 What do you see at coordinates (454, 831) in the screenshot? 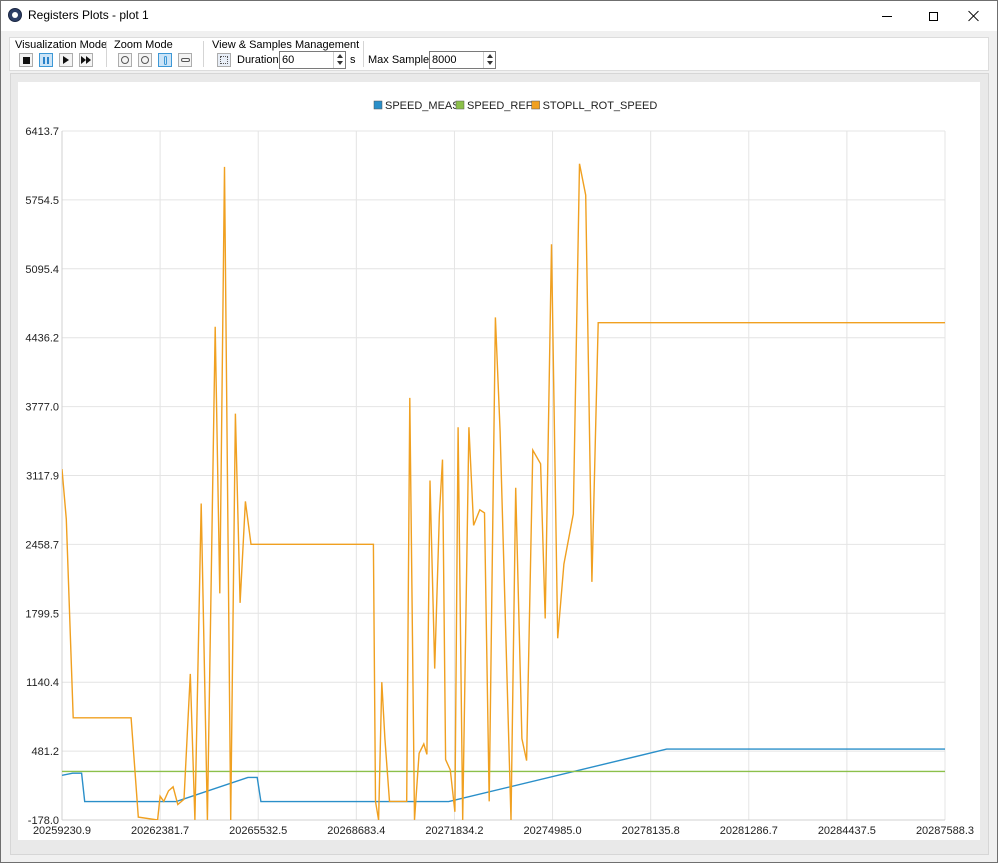
I see `x-tick-label: 20271834.2` at bounding box center [454, 831].